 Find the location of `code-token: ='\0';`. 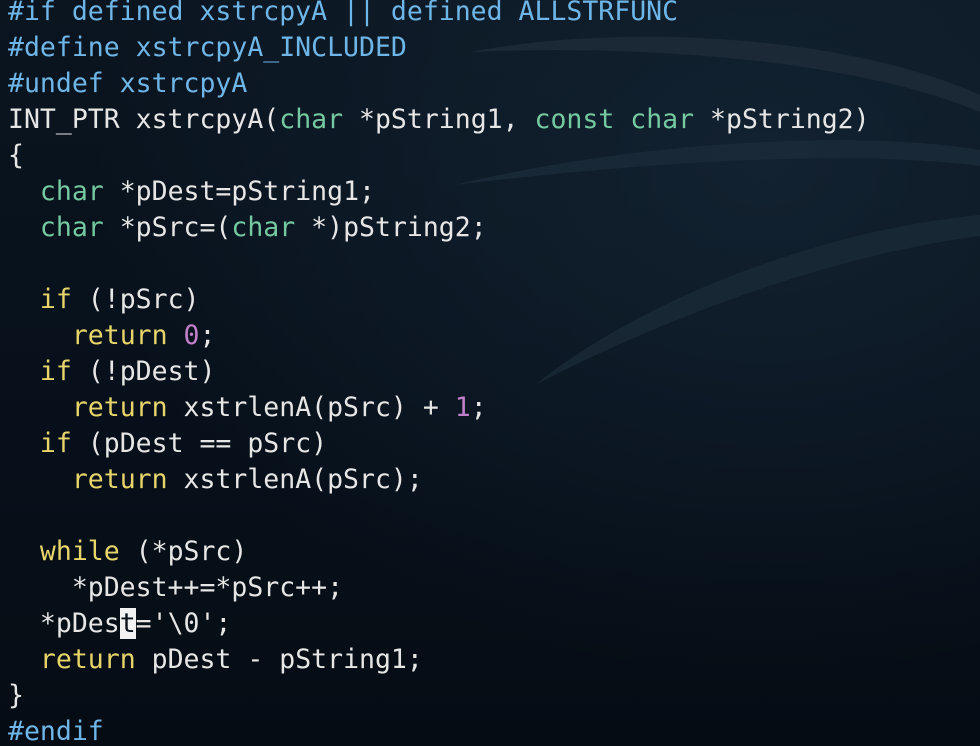

code-token: ='\0'; is located at coordinates (183, 623).